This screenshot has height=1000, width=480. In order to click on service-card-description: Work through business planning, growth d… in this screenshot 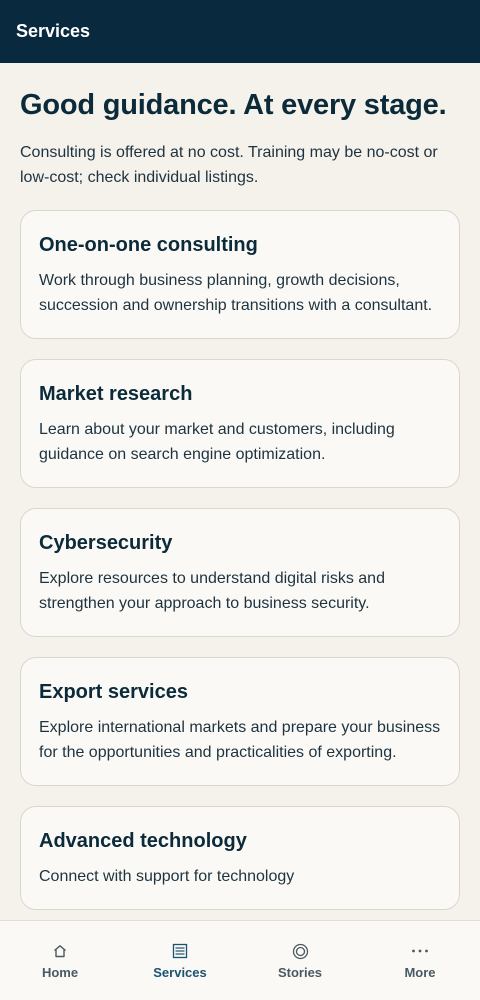, I will do `click(236, 293)`.